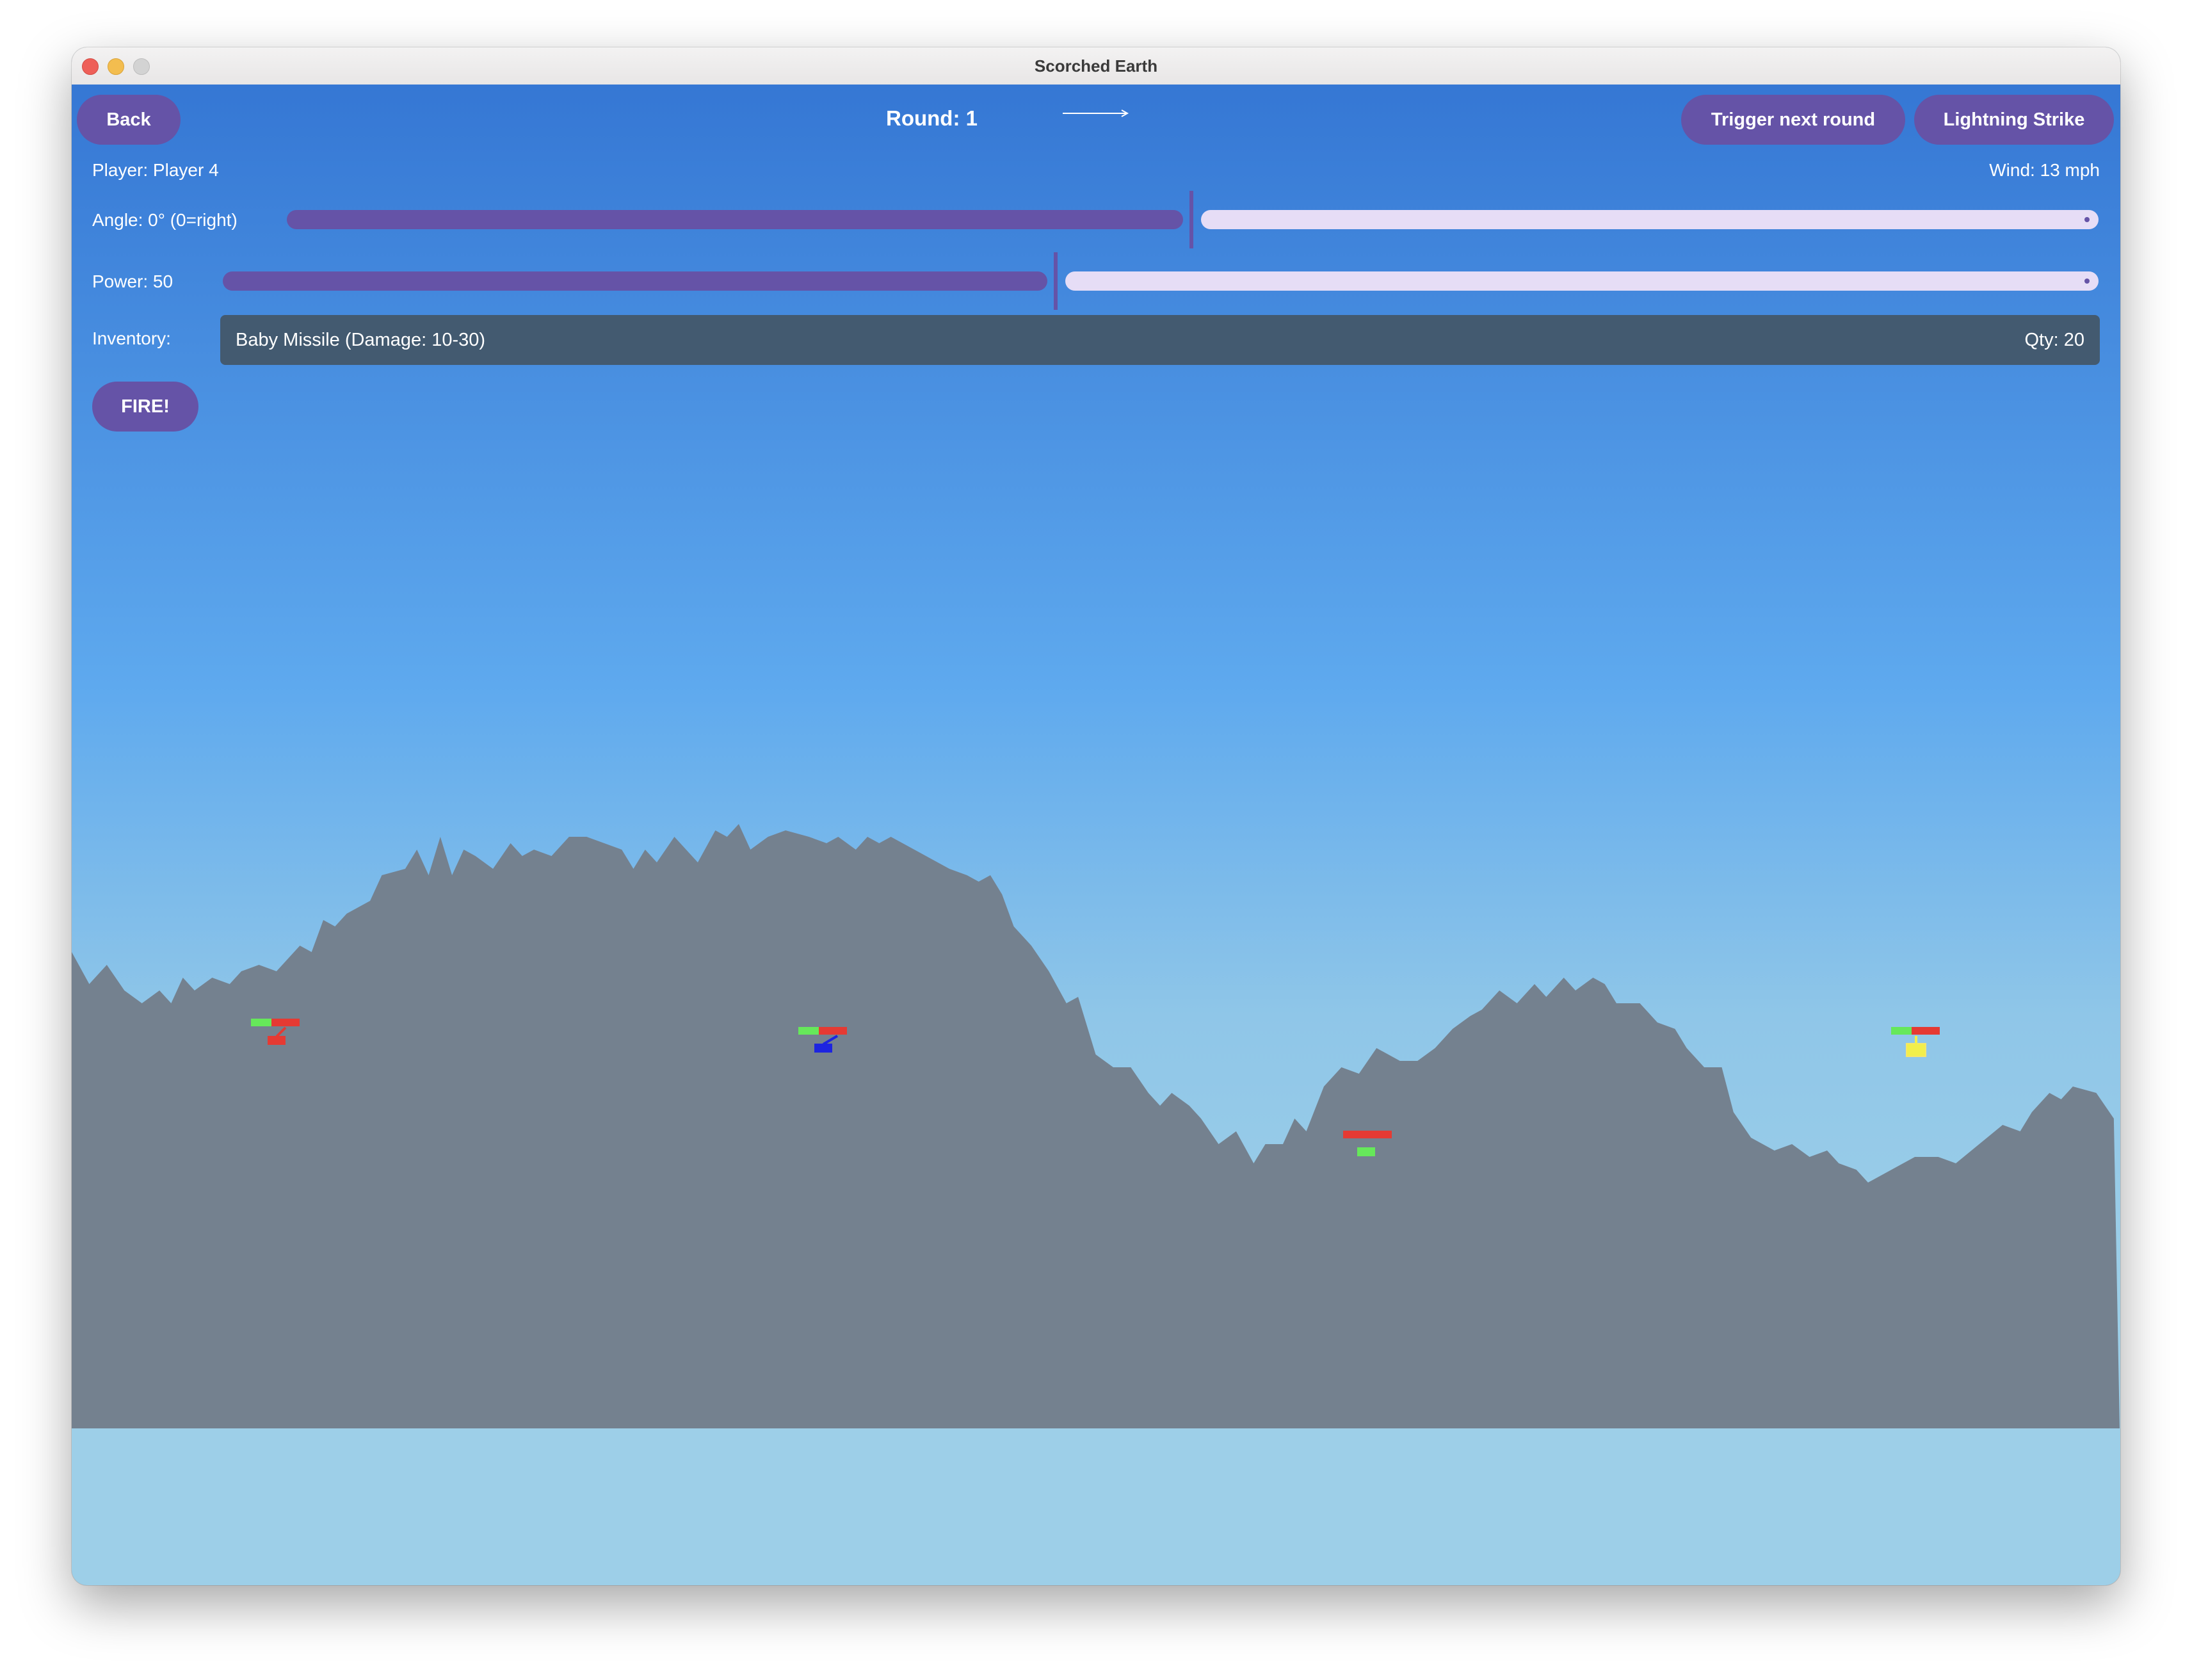  I want to click on angle-slider-empty-track, so click(1650, 220).